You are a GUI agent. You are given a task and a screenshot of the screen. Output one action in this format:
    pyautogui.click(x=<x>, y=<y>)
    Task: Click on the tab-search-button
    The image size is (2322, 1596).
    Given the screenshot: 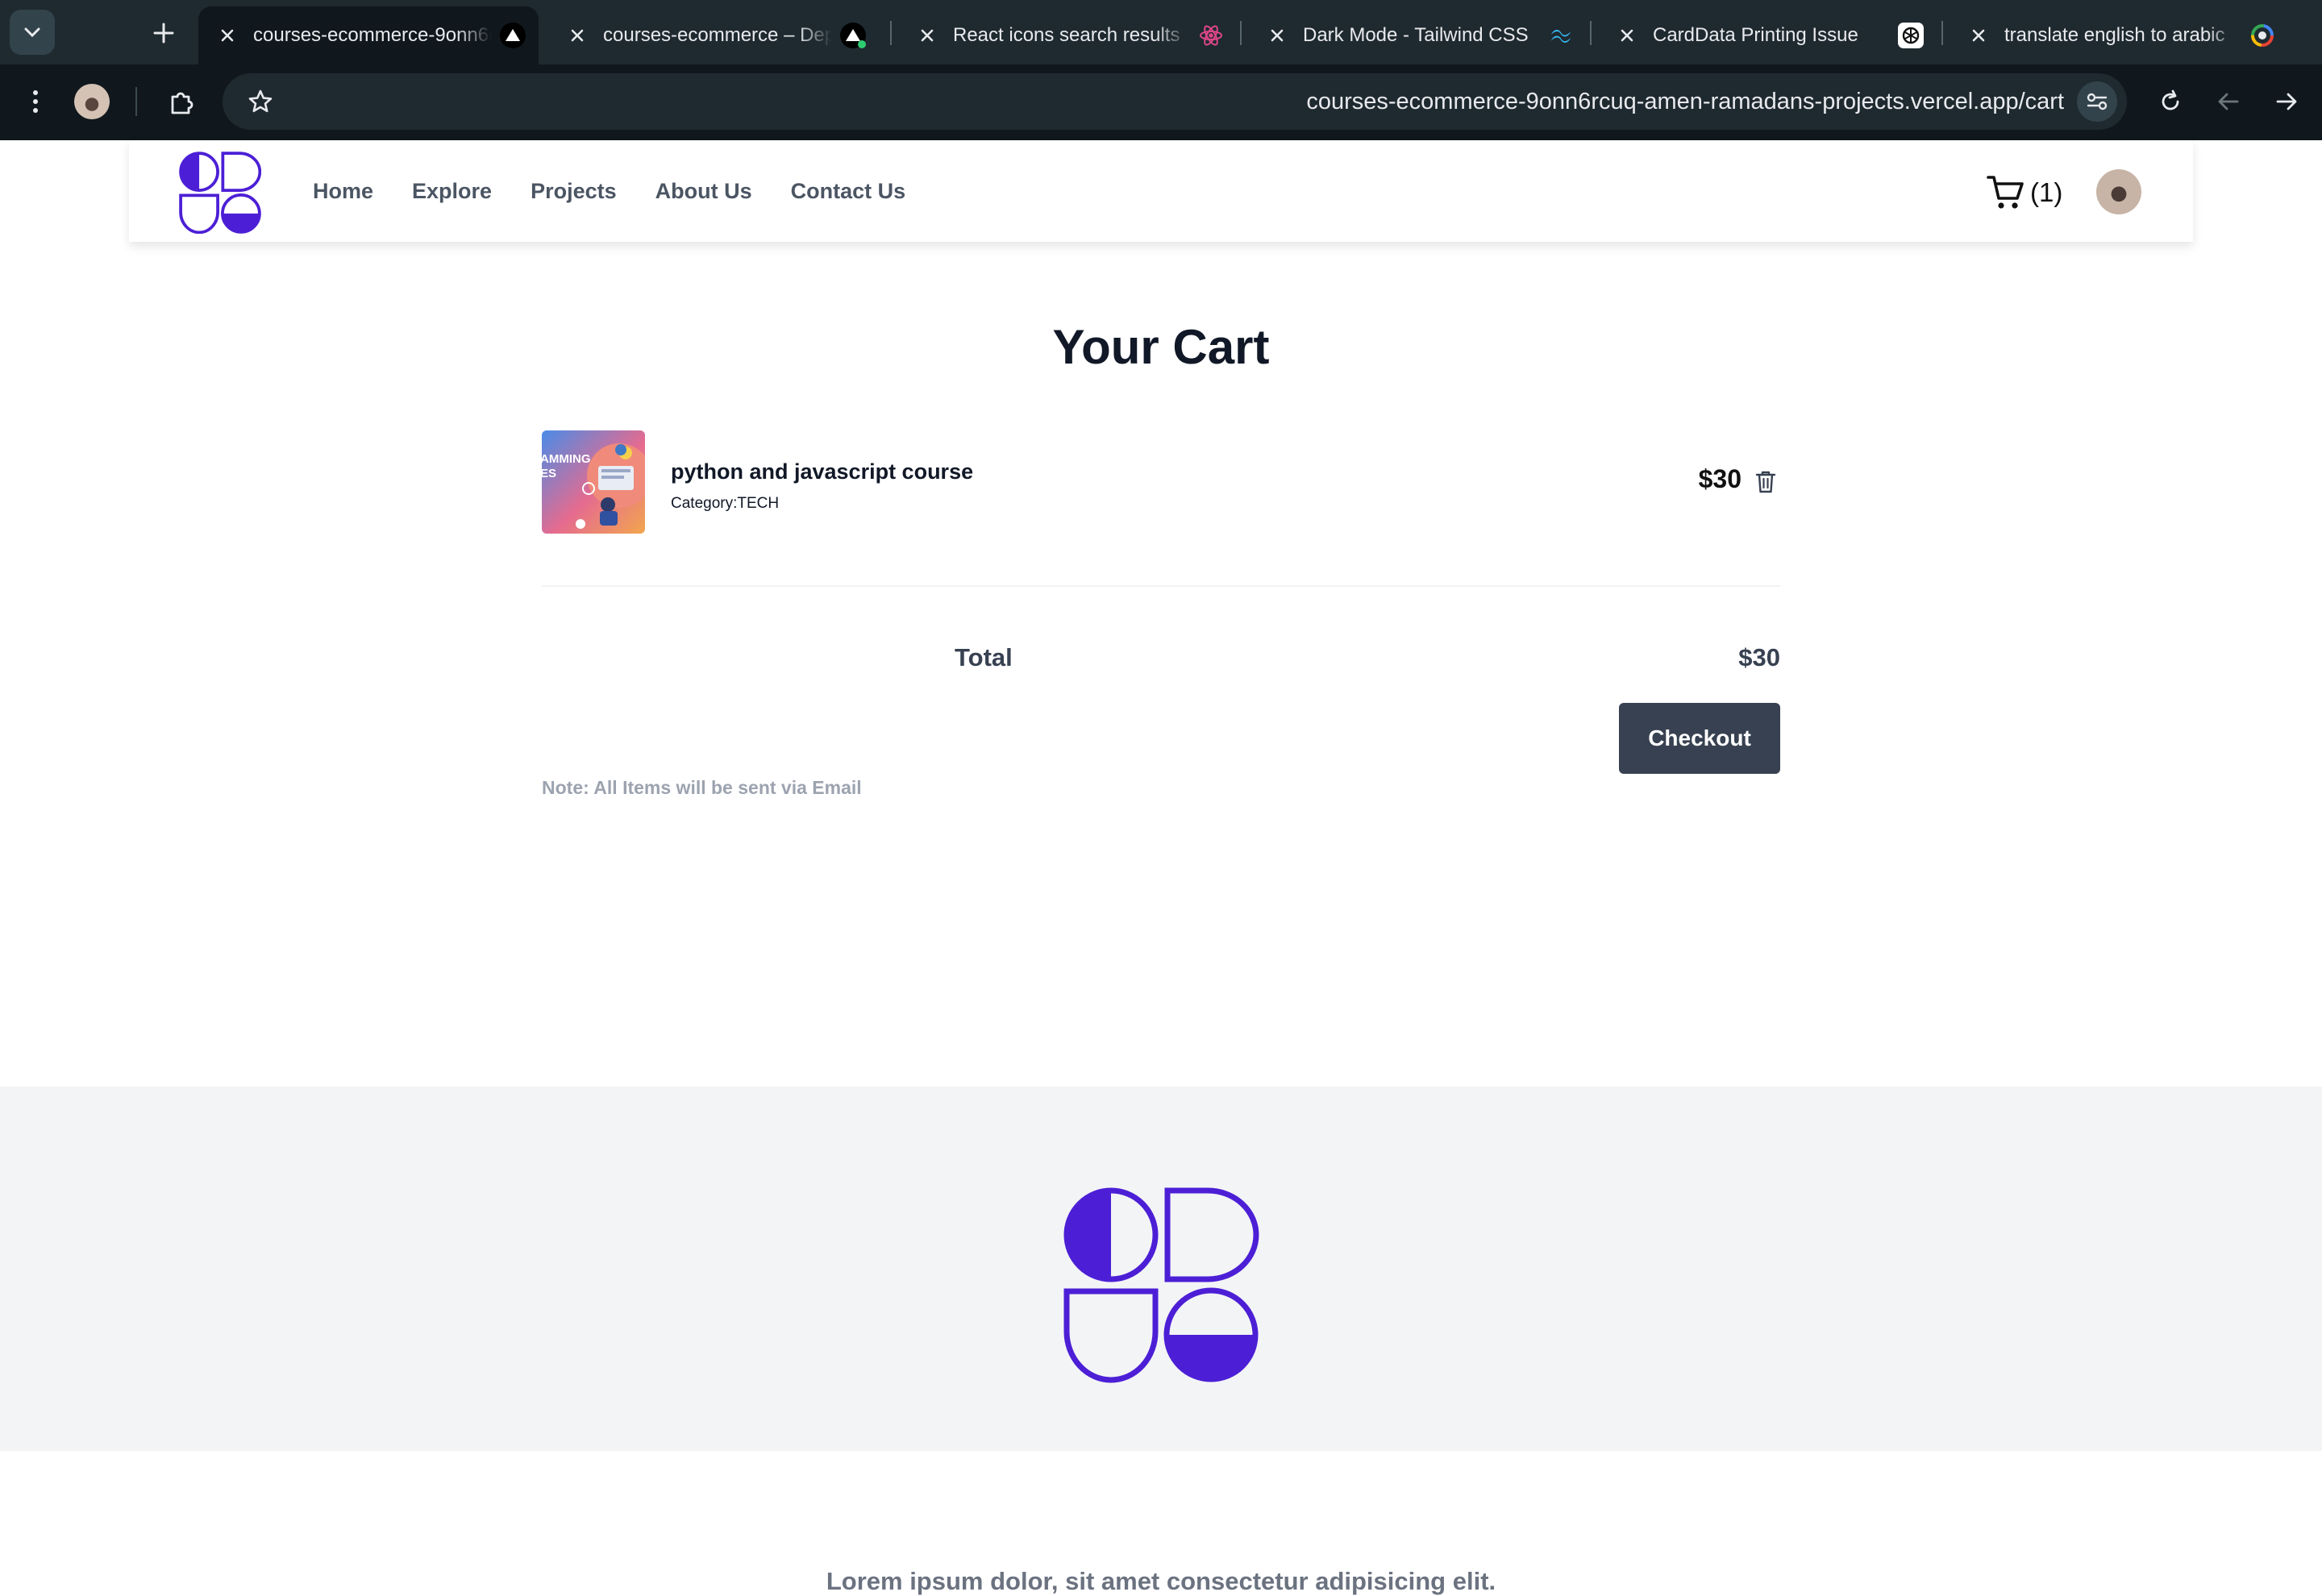 What is the action you would take?
    pyautogui.click(x=32, y=32)
    